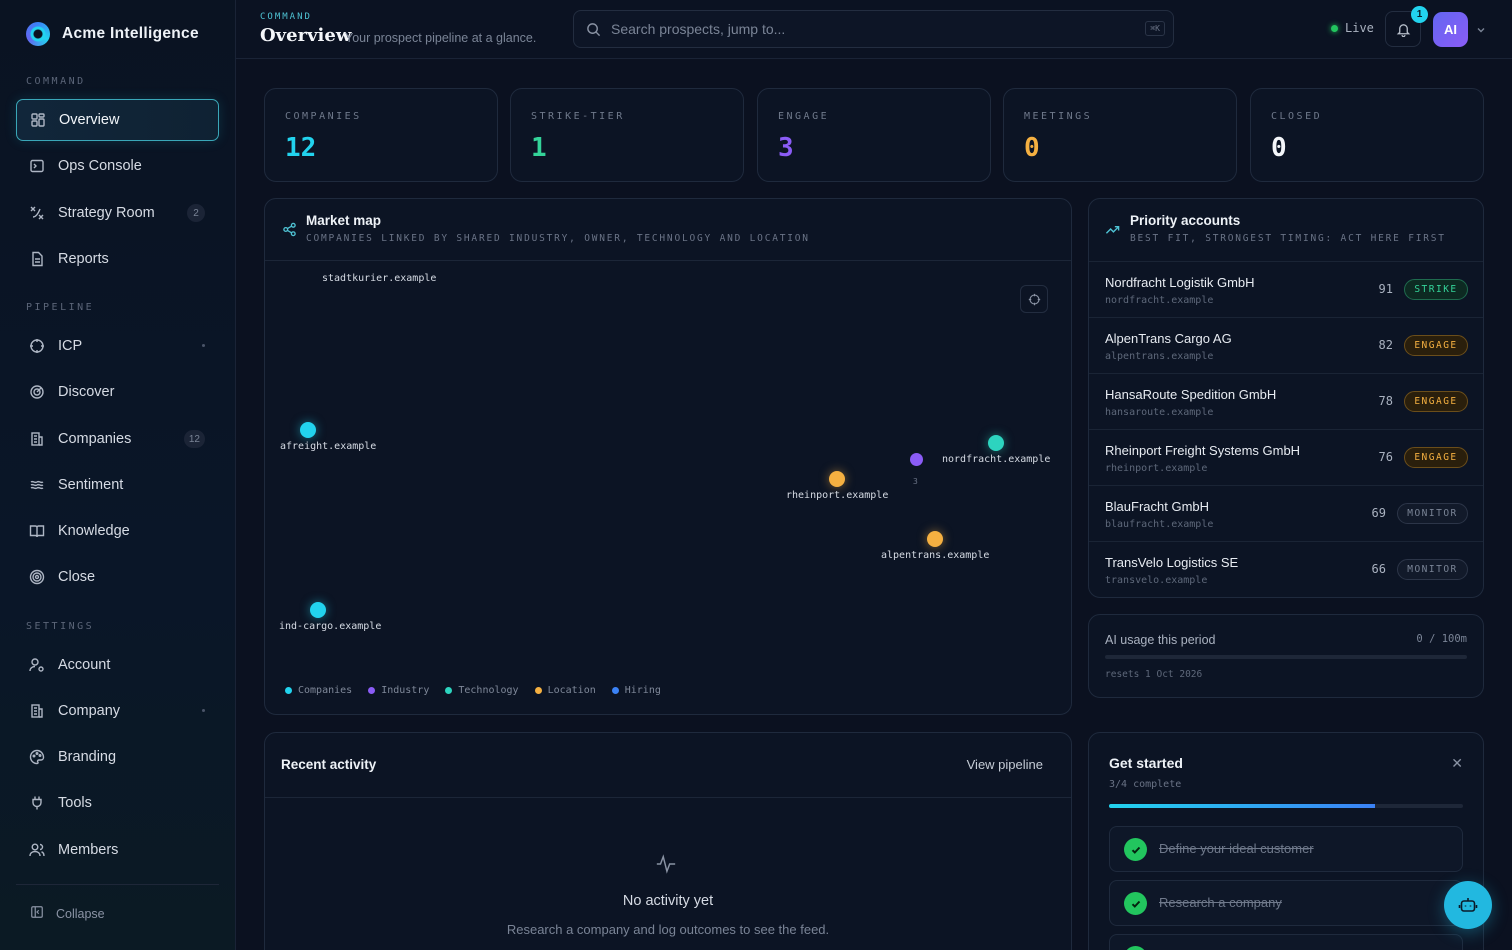  What do you see at coordinates (196, 213) in the screenshot?
I see `nav-count-badge: 2` at bounding box center [196, 213].